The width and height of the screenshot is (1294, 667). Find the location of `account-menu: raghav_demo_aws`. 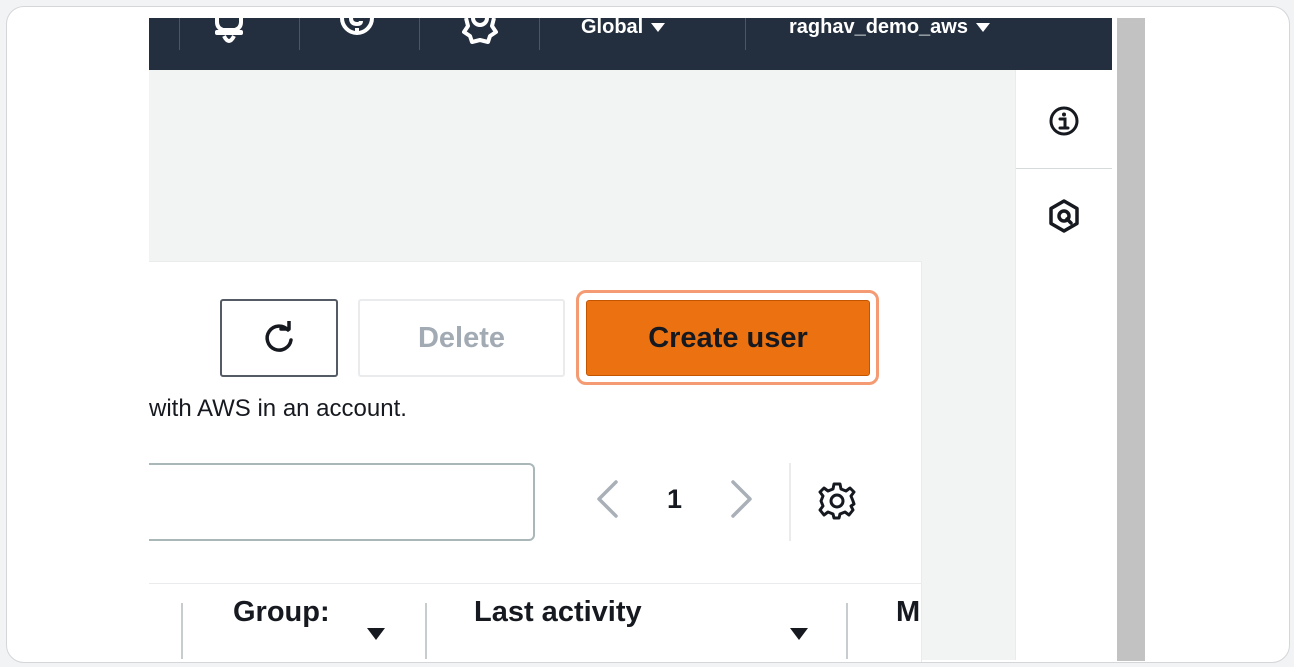

account-menu: raghav_demo_aws is located at coordinates (889, 28).